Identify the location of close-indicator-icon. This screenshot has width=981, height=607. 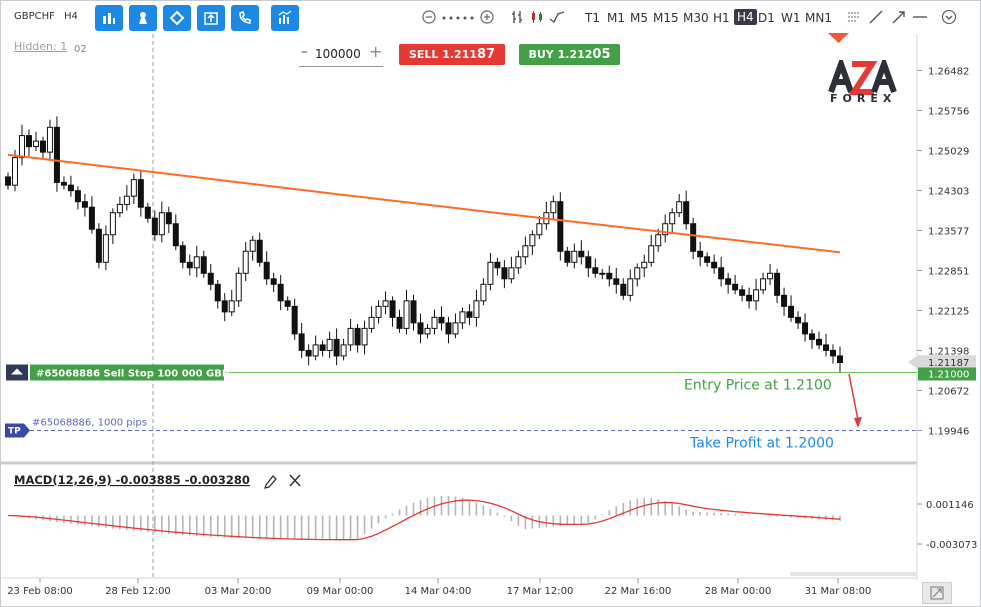
(295, 480).